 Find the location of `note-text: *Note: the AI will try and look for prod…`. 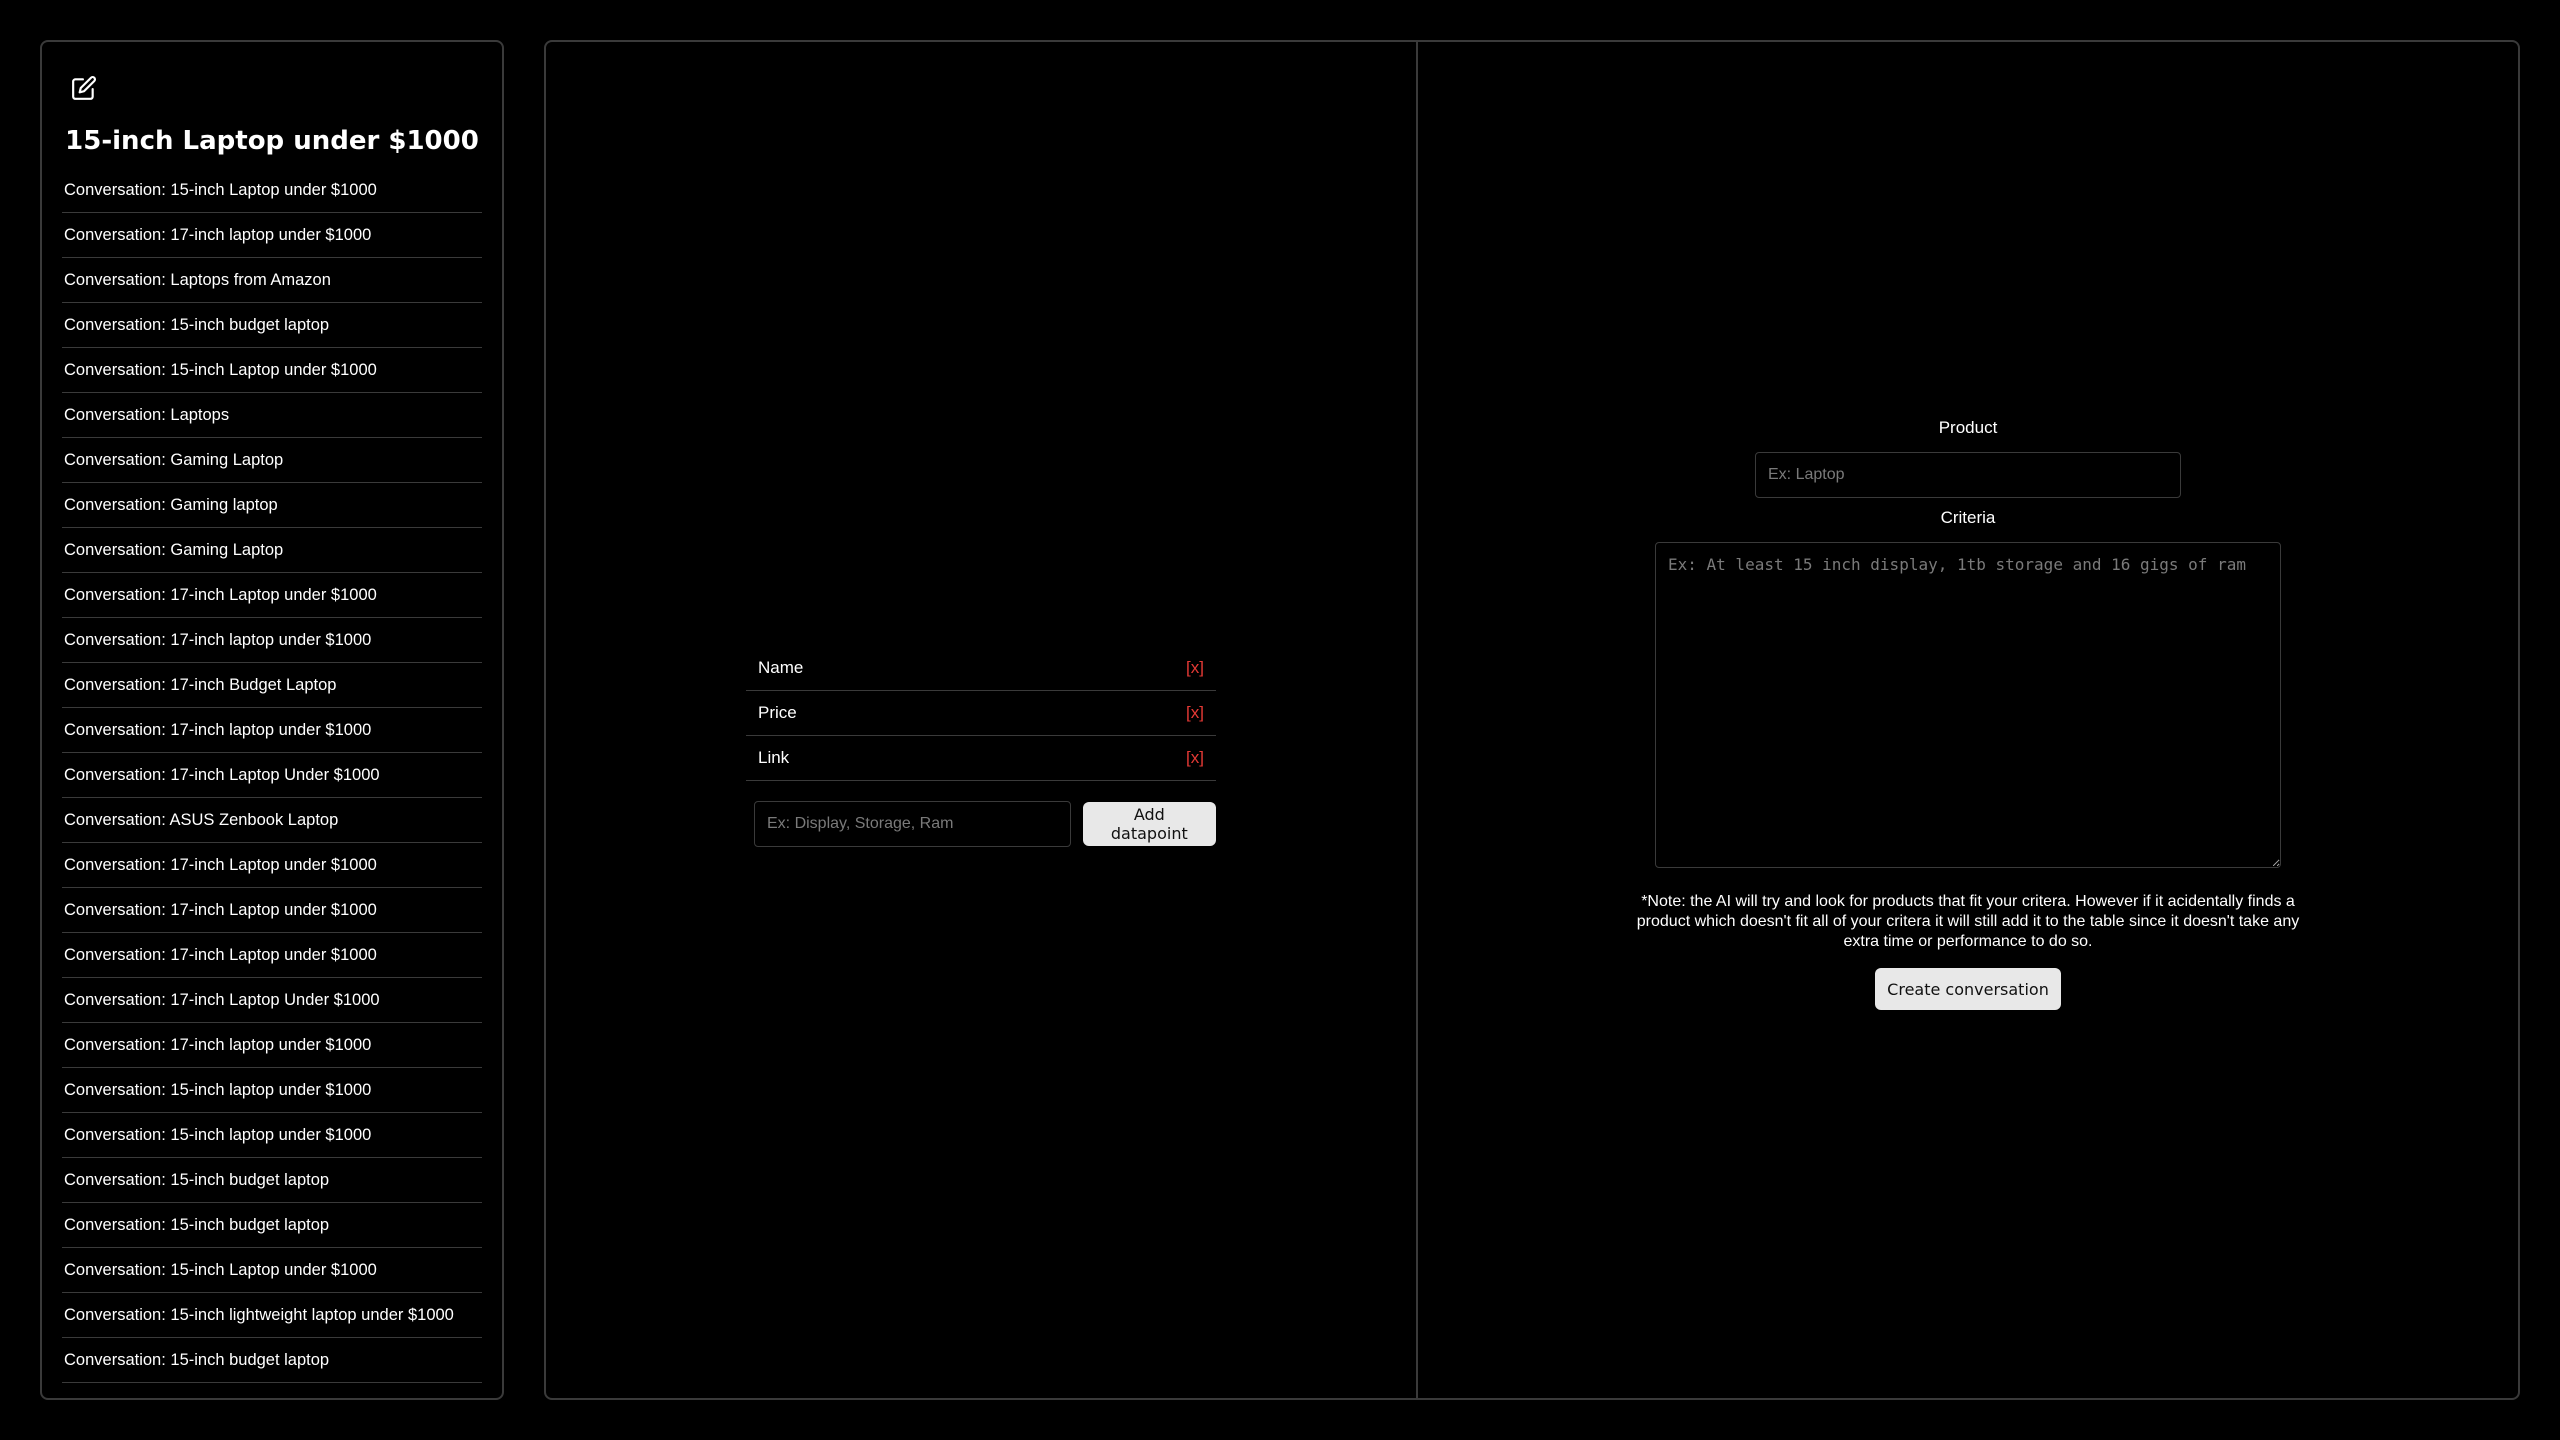

note-text: *Note: the AI will try and look for prod… is located at coordinates (1968, 921).